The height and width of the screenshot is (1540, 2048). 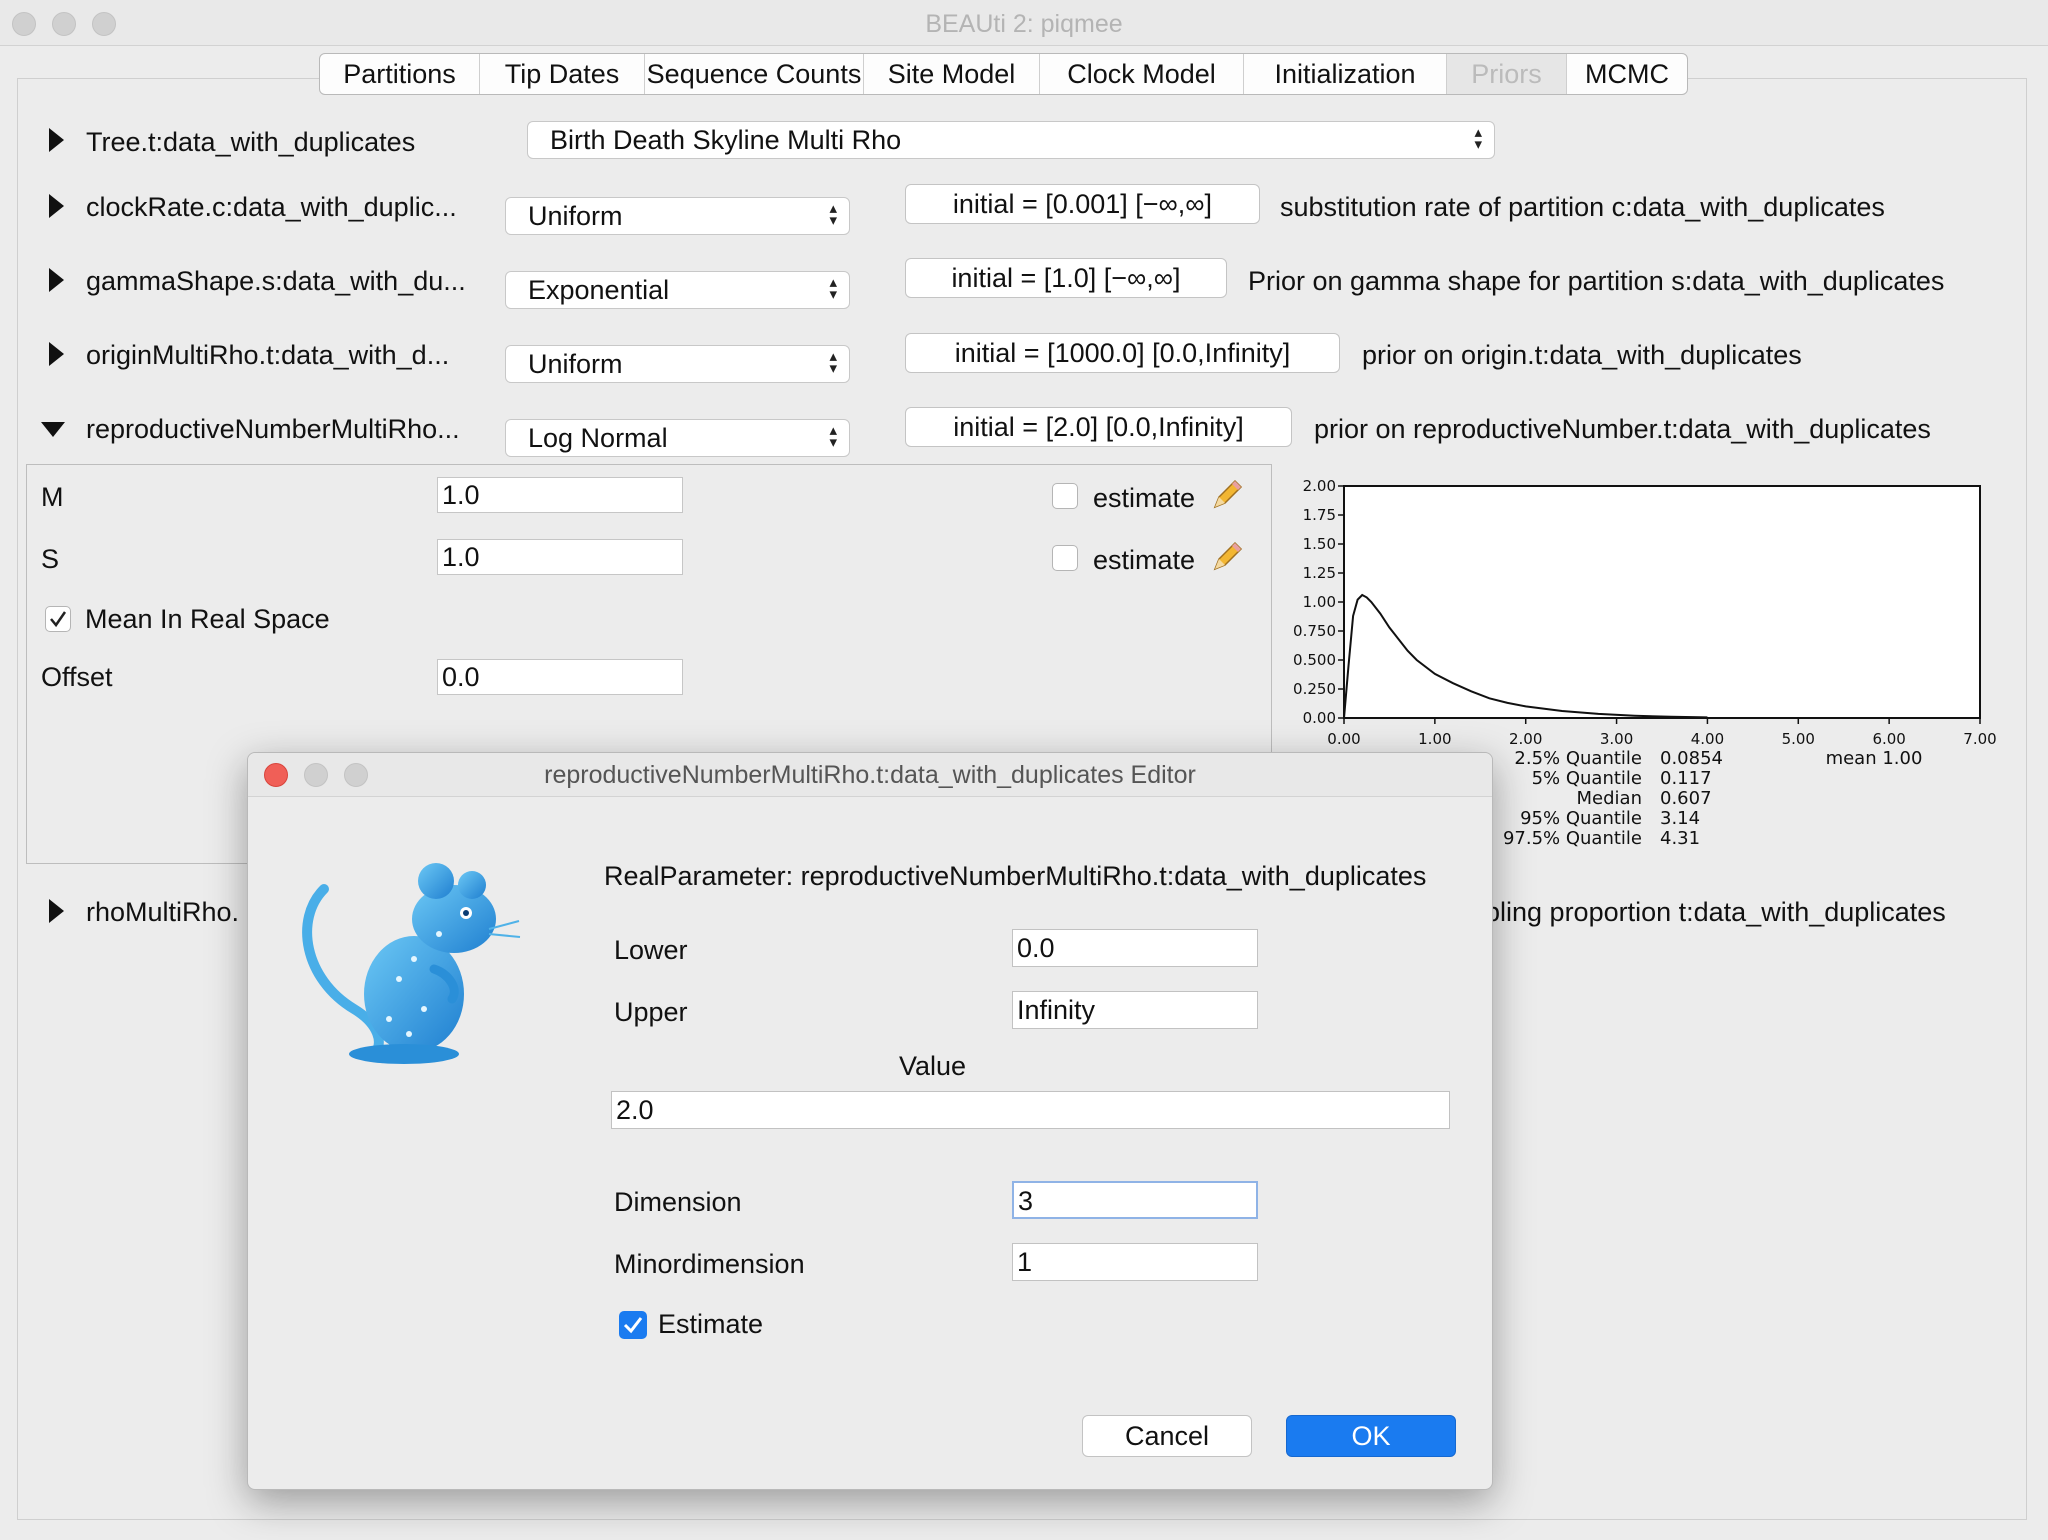 What do you see at coordinates (1144, 560) in the screenshot?
I see `estimate-s-label: estimate` at bounding box center [1144, 560].